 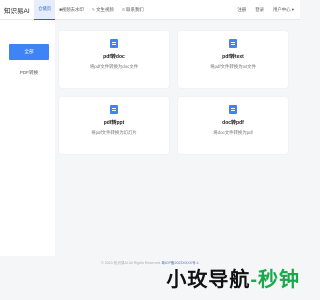 I want to click on nav-item-contact: ✆ 联系我们, so click(x=133, y=10).